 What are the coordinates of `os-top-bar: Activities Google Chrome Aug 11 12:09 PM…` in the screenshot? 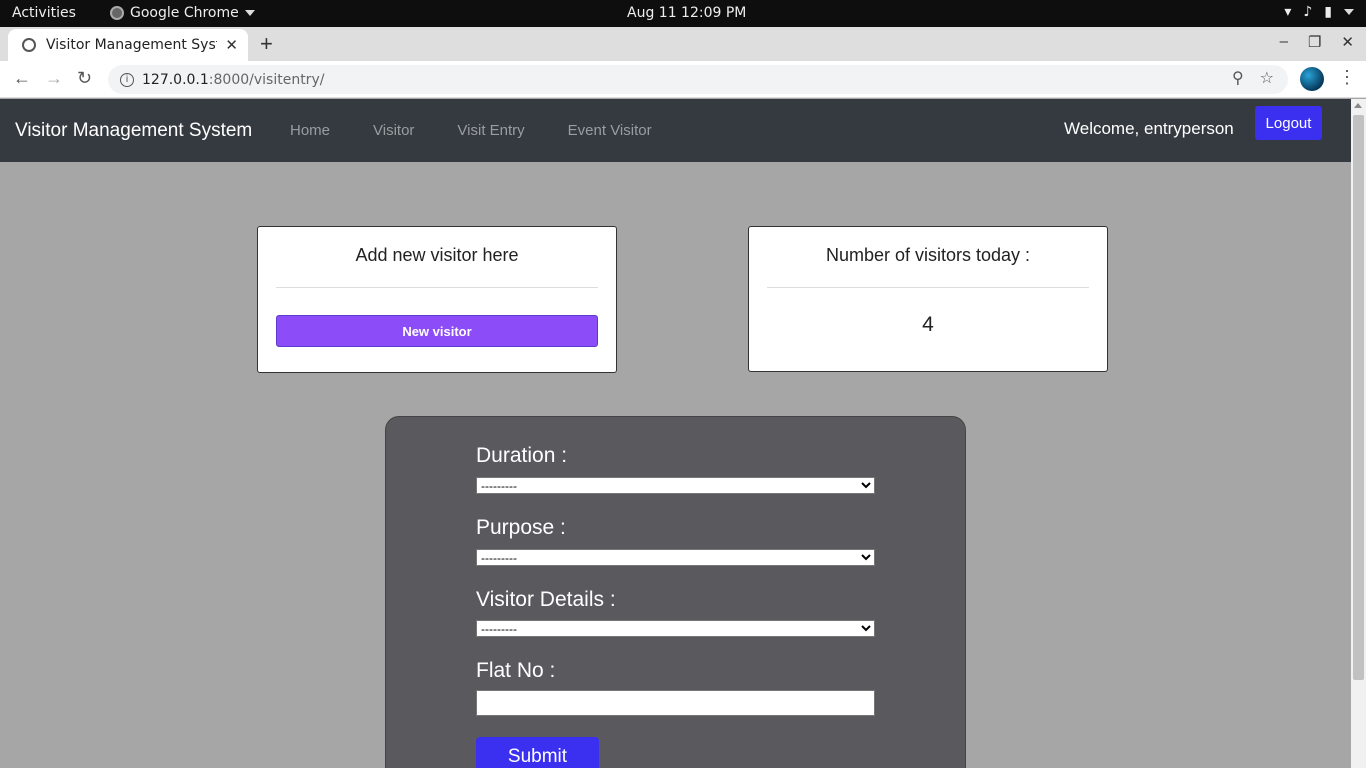 It's located at (683, 13).